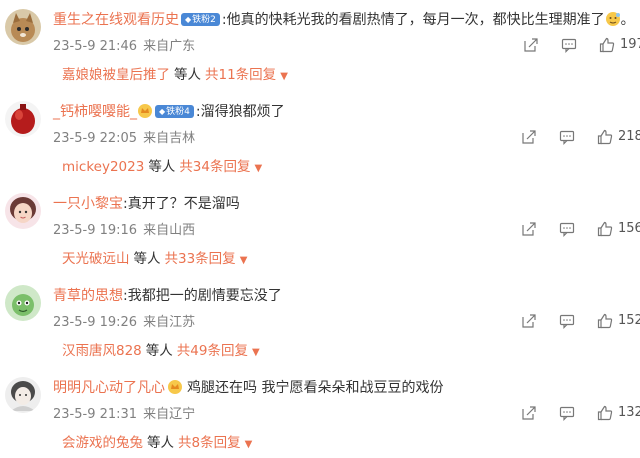 This screenshot has width=640, height=458. I want to click on username-link: 一只小黎宝, so click(88, 204).